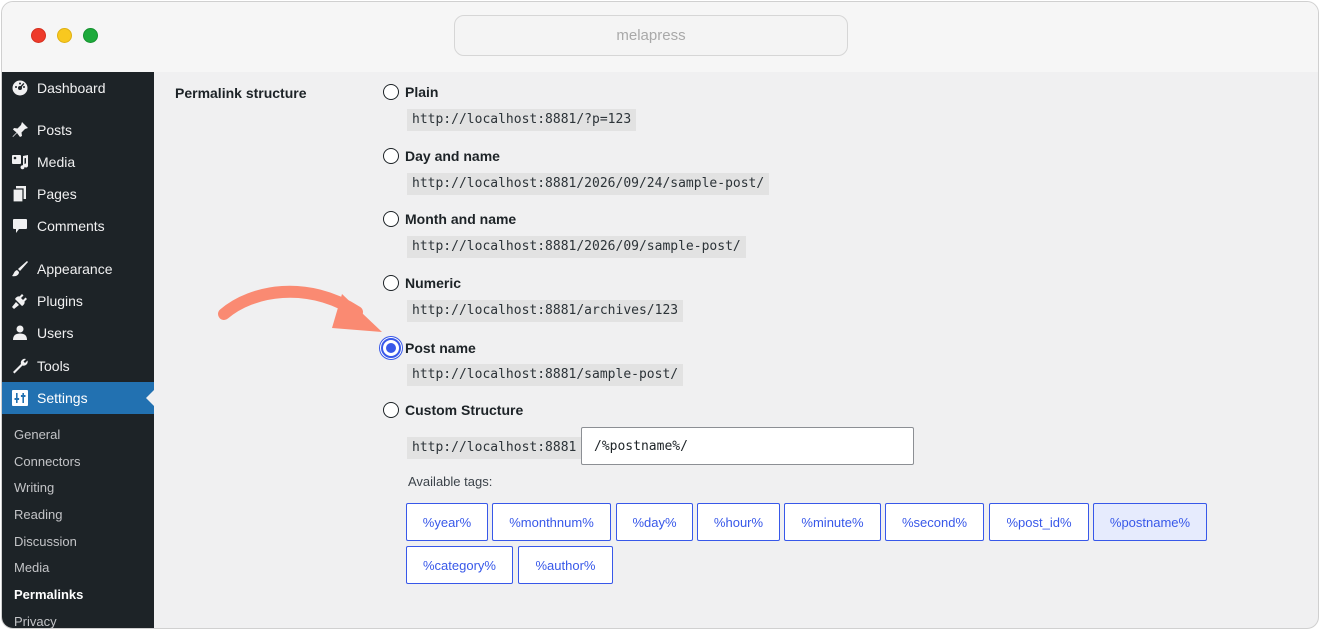  What do you see at coordinates (56, 162) in the screenshot?
I see `sidebar-item-label: Media` at bounding box center [56, 162].